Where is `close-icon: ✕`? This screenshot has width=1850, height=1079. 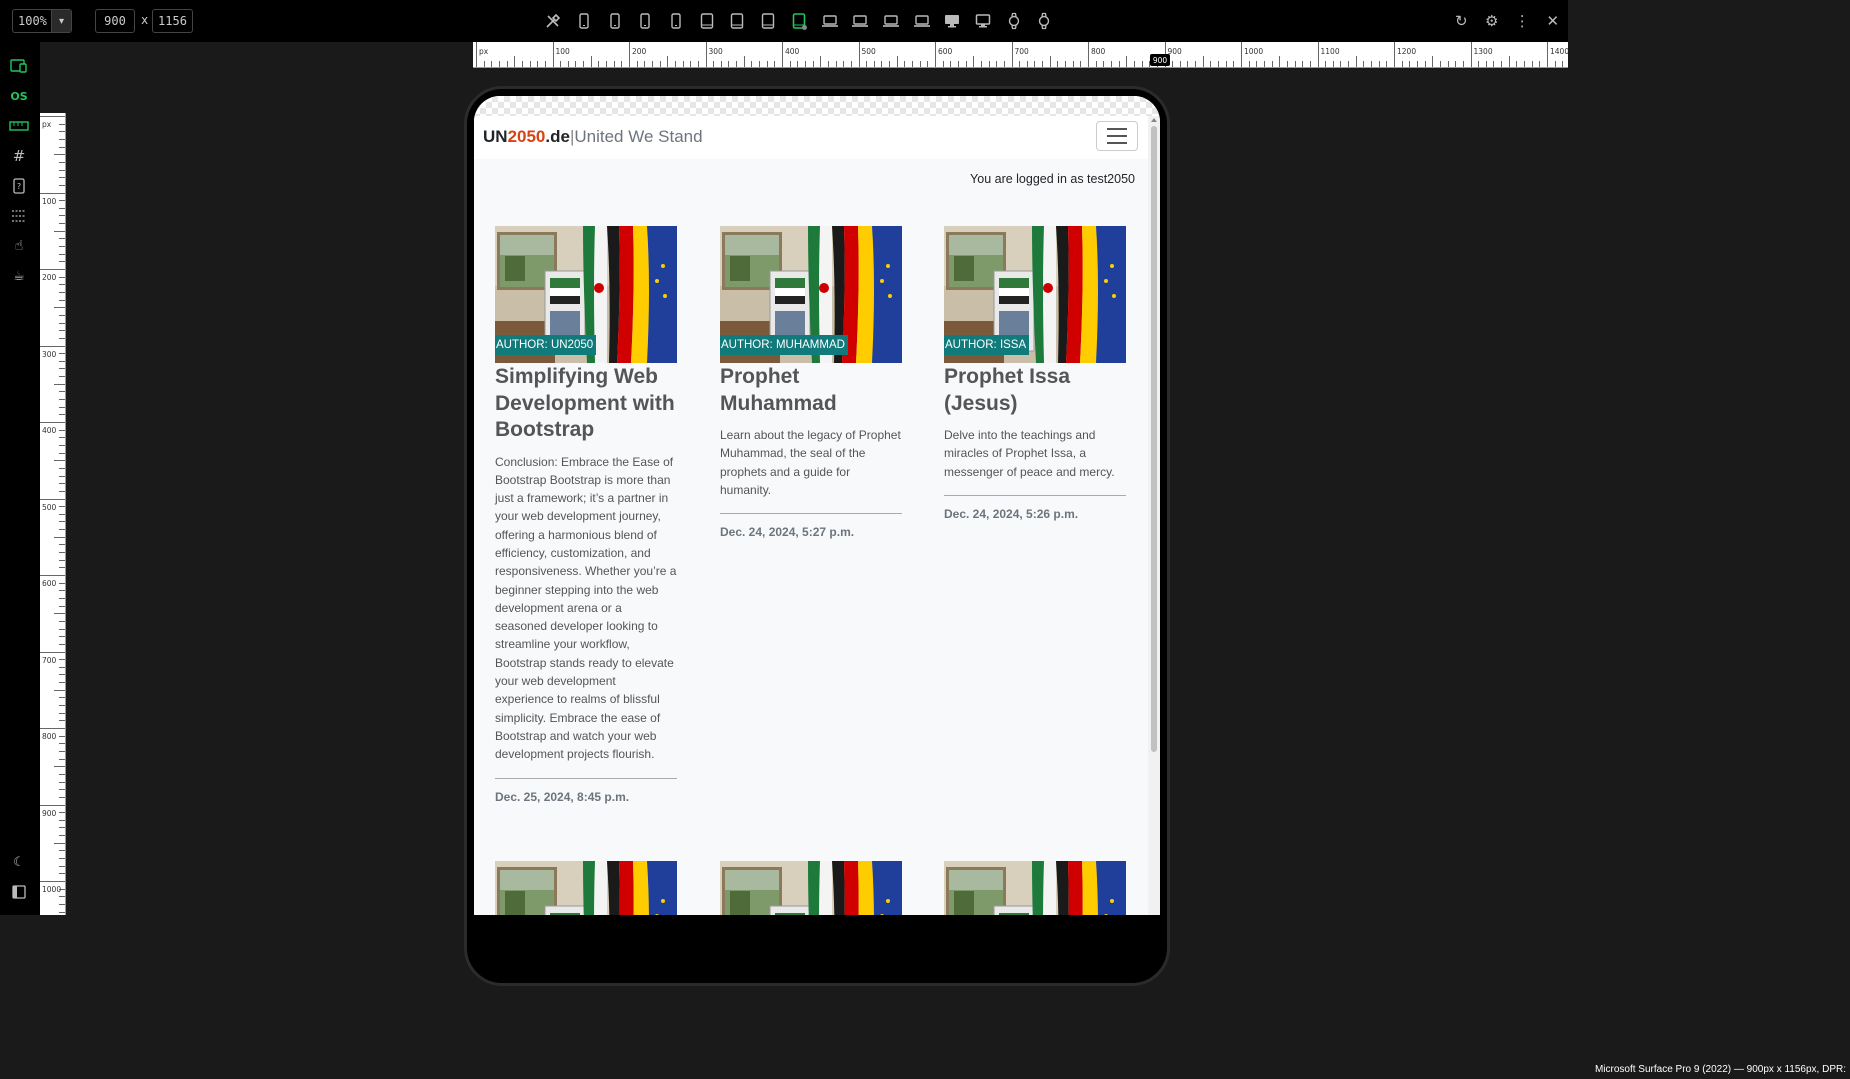
close-icon: ✕ is located at coordinates (1553, 21).